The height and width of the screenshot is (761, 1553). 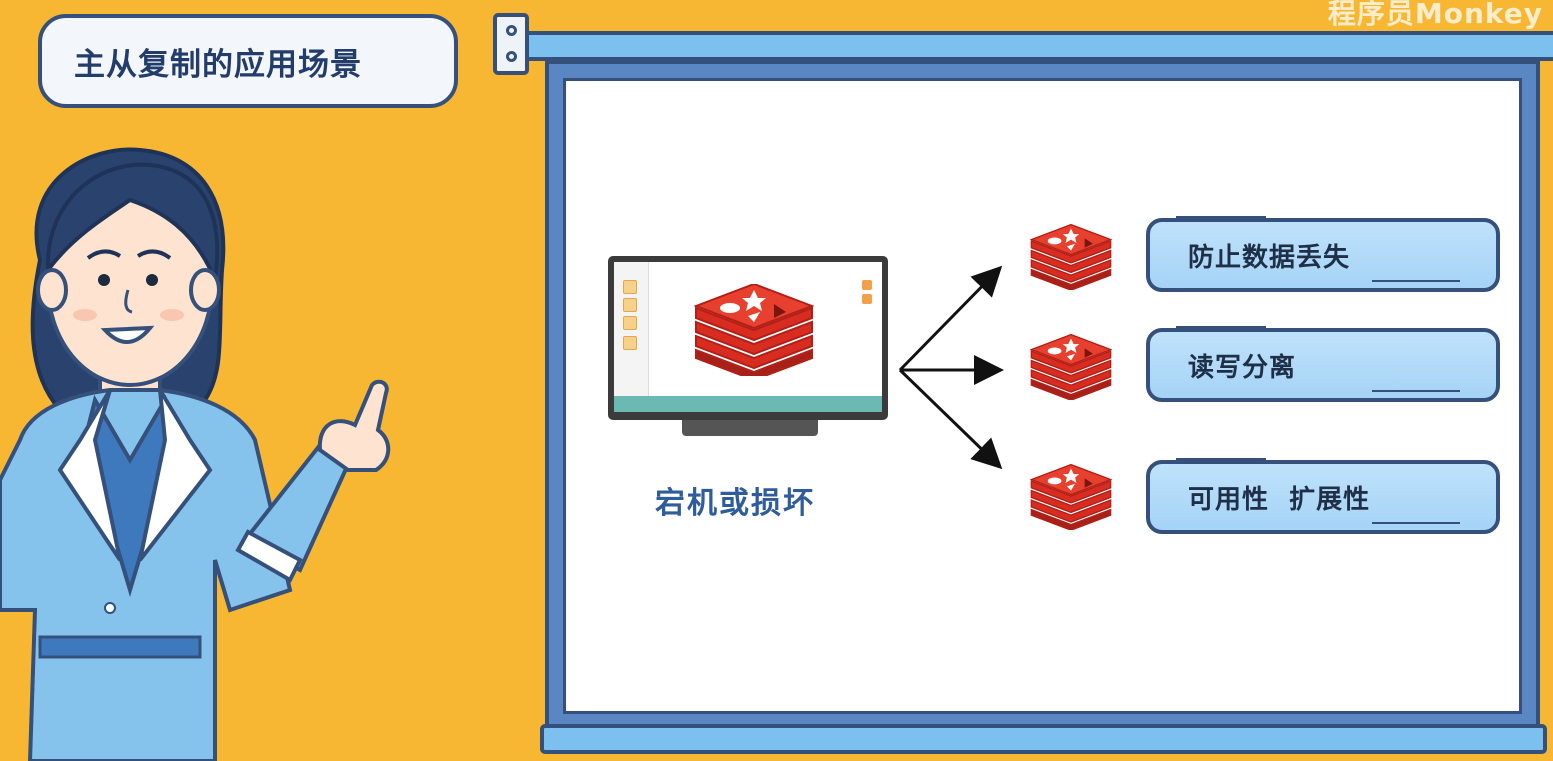 I want to click on monitor-icon, so click(x=748, y=338).